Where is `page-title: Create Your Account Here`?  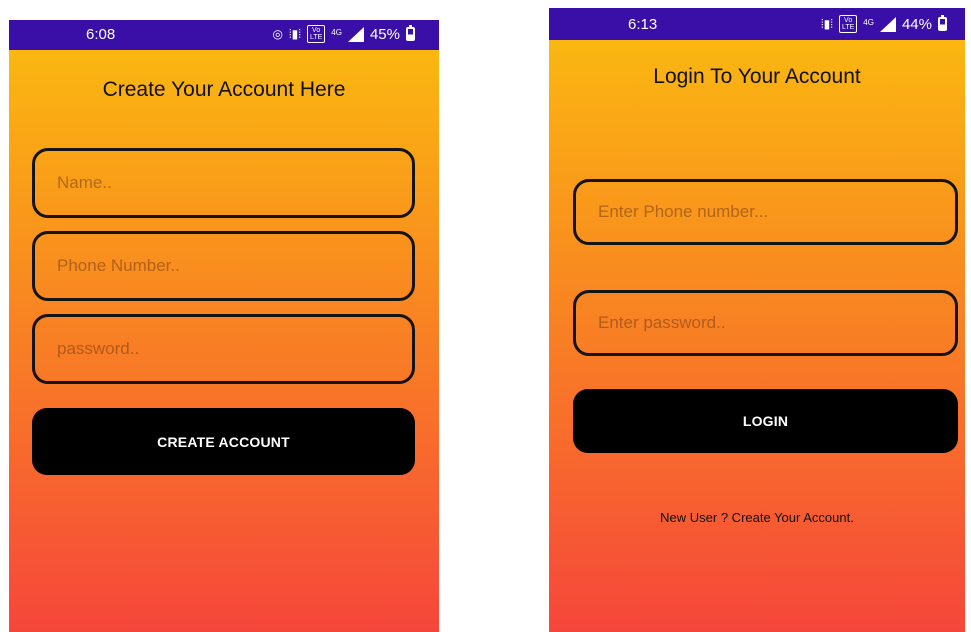 page-title: Create Your Account Here is located at coordinates (224, 89).